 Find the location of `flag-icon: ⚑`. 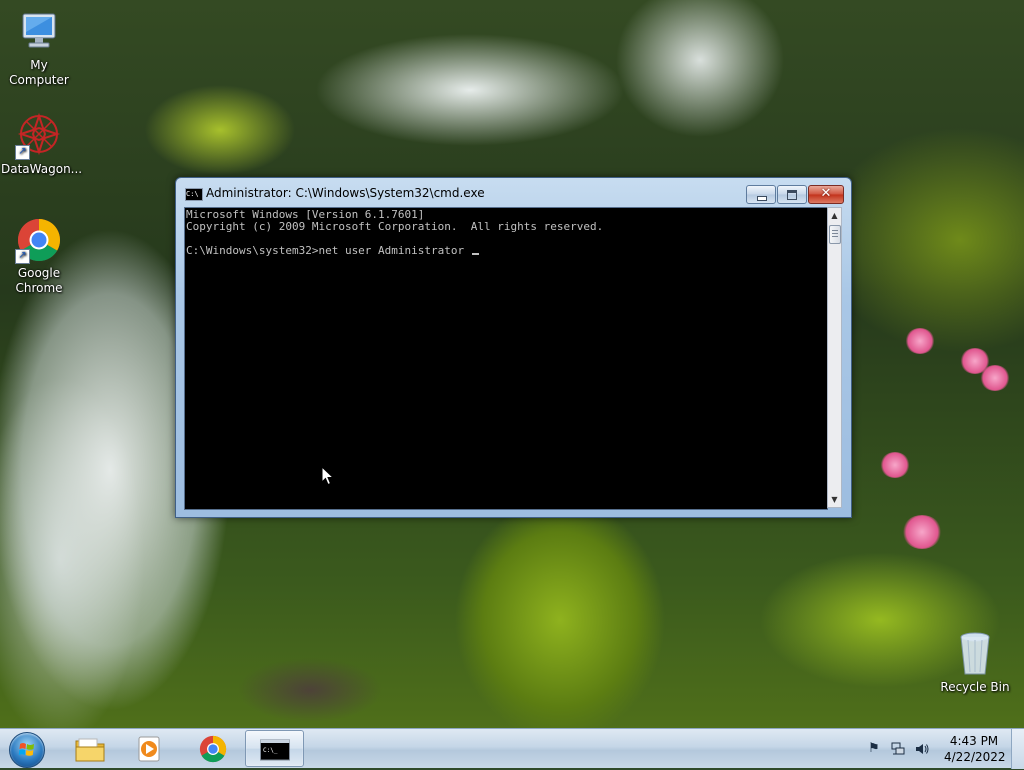

flag-icon: ⚑ is located at coordinates (874, 749).